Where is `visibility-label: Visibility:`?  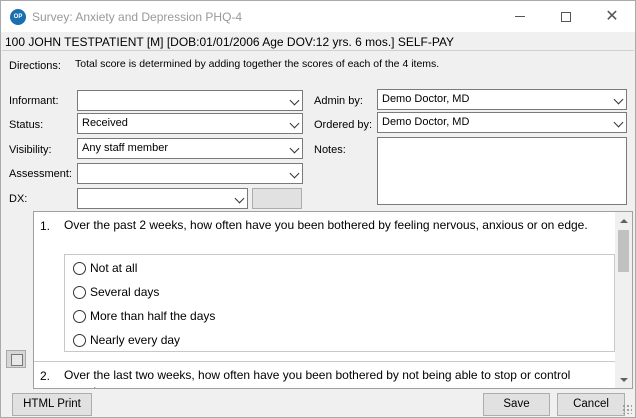 visibility-label: Visibility: is located at coordinates (30, 150).